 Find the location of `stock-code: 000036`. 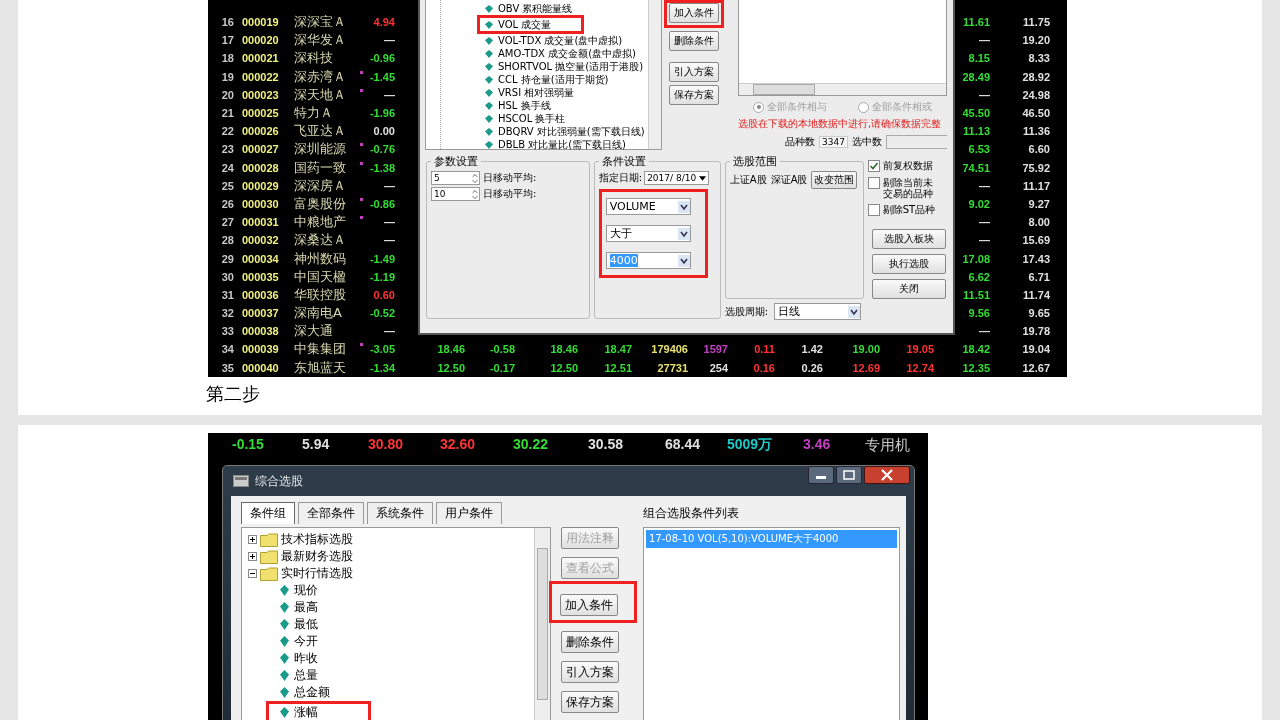

stock-code: 000036 is located at coordinates (260, 294).